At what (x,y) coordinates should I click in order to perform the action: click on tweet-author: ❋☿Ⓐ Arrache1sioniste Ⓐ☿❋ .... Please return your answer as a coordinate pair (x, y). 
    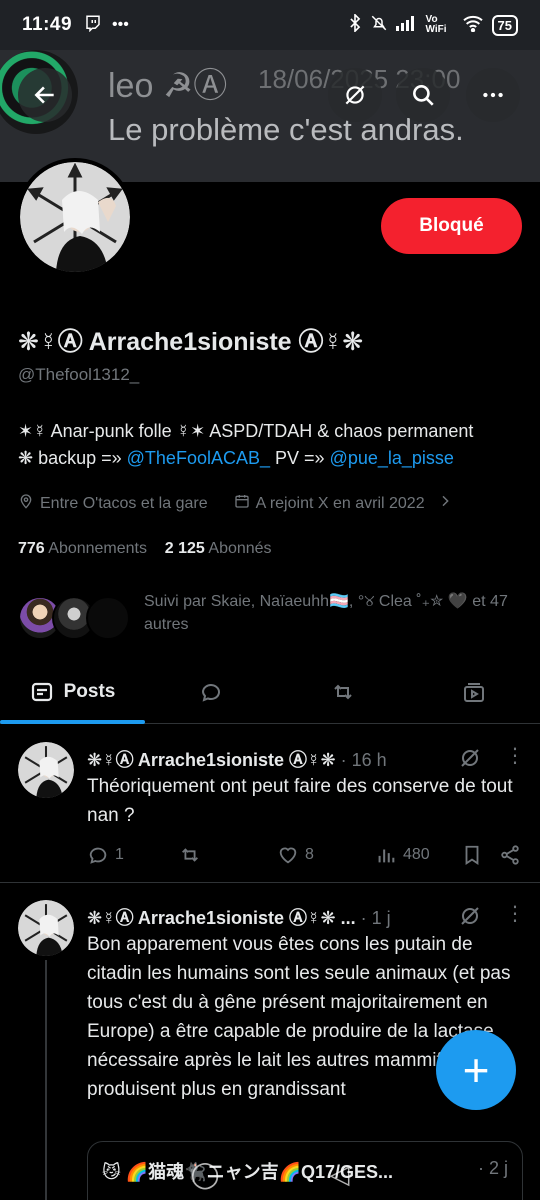
    Looking at the image, I should click on (221, 918).